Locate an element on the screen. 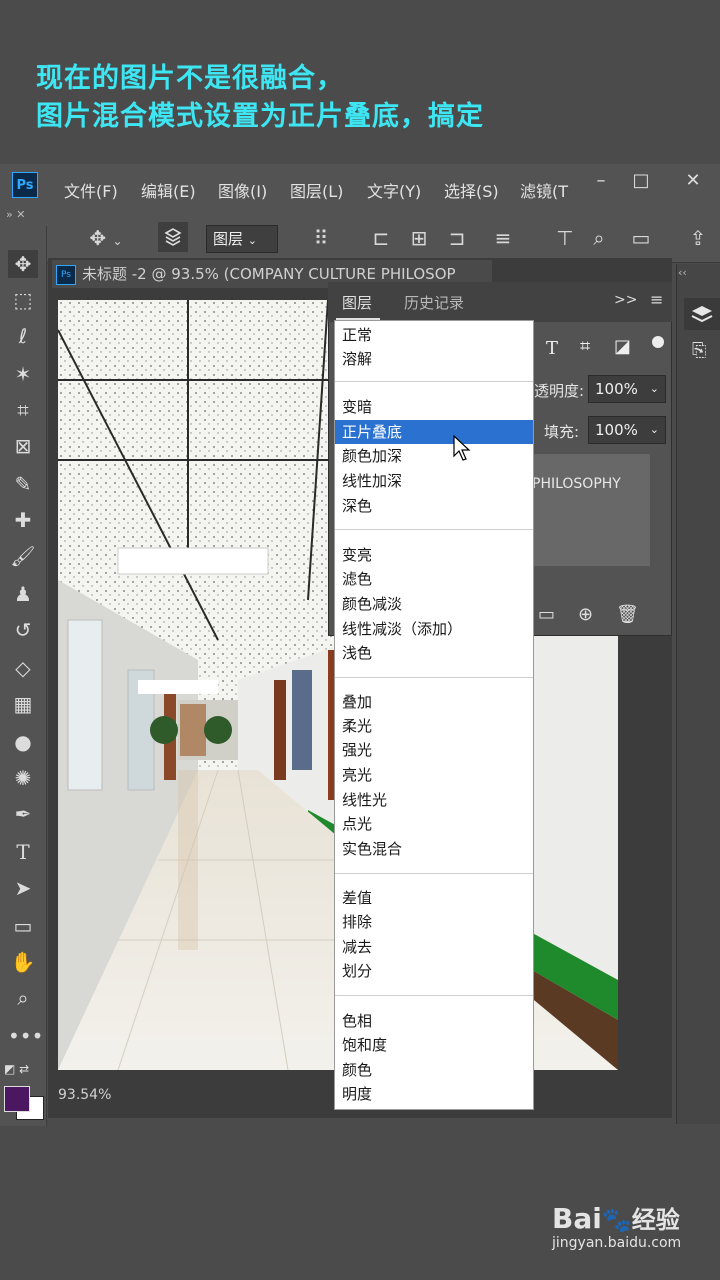 Image resolution: width=720 pixels, height=1280 pixels. blend-darken: 变暗 is located at coordinates (434, 407).